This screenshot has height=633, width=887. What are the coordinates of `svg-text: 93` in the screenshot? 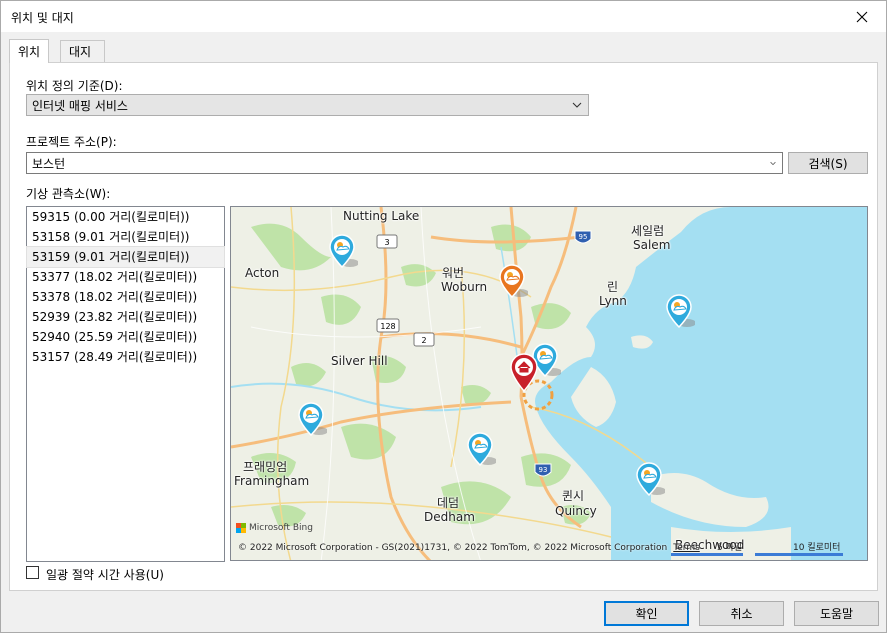 It's located at (543, 470).